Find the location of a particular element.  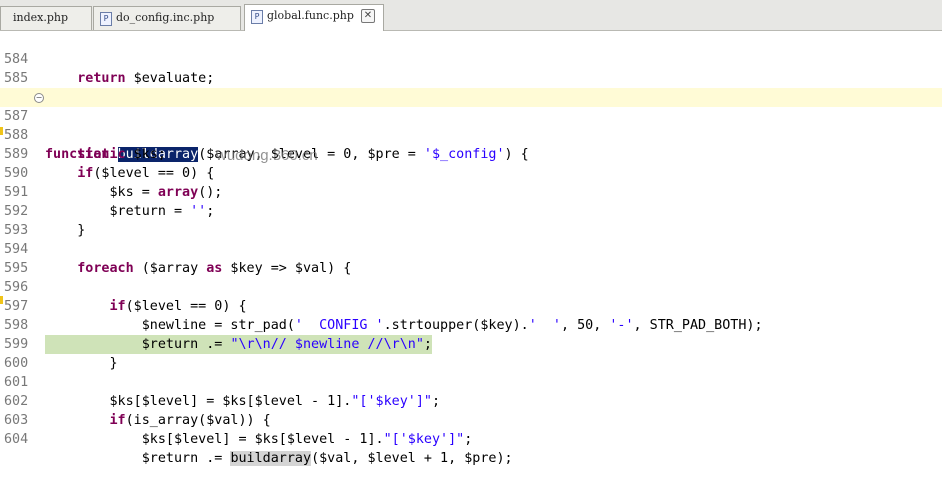

code-line: 592 } is located at coordinates (45, 221).